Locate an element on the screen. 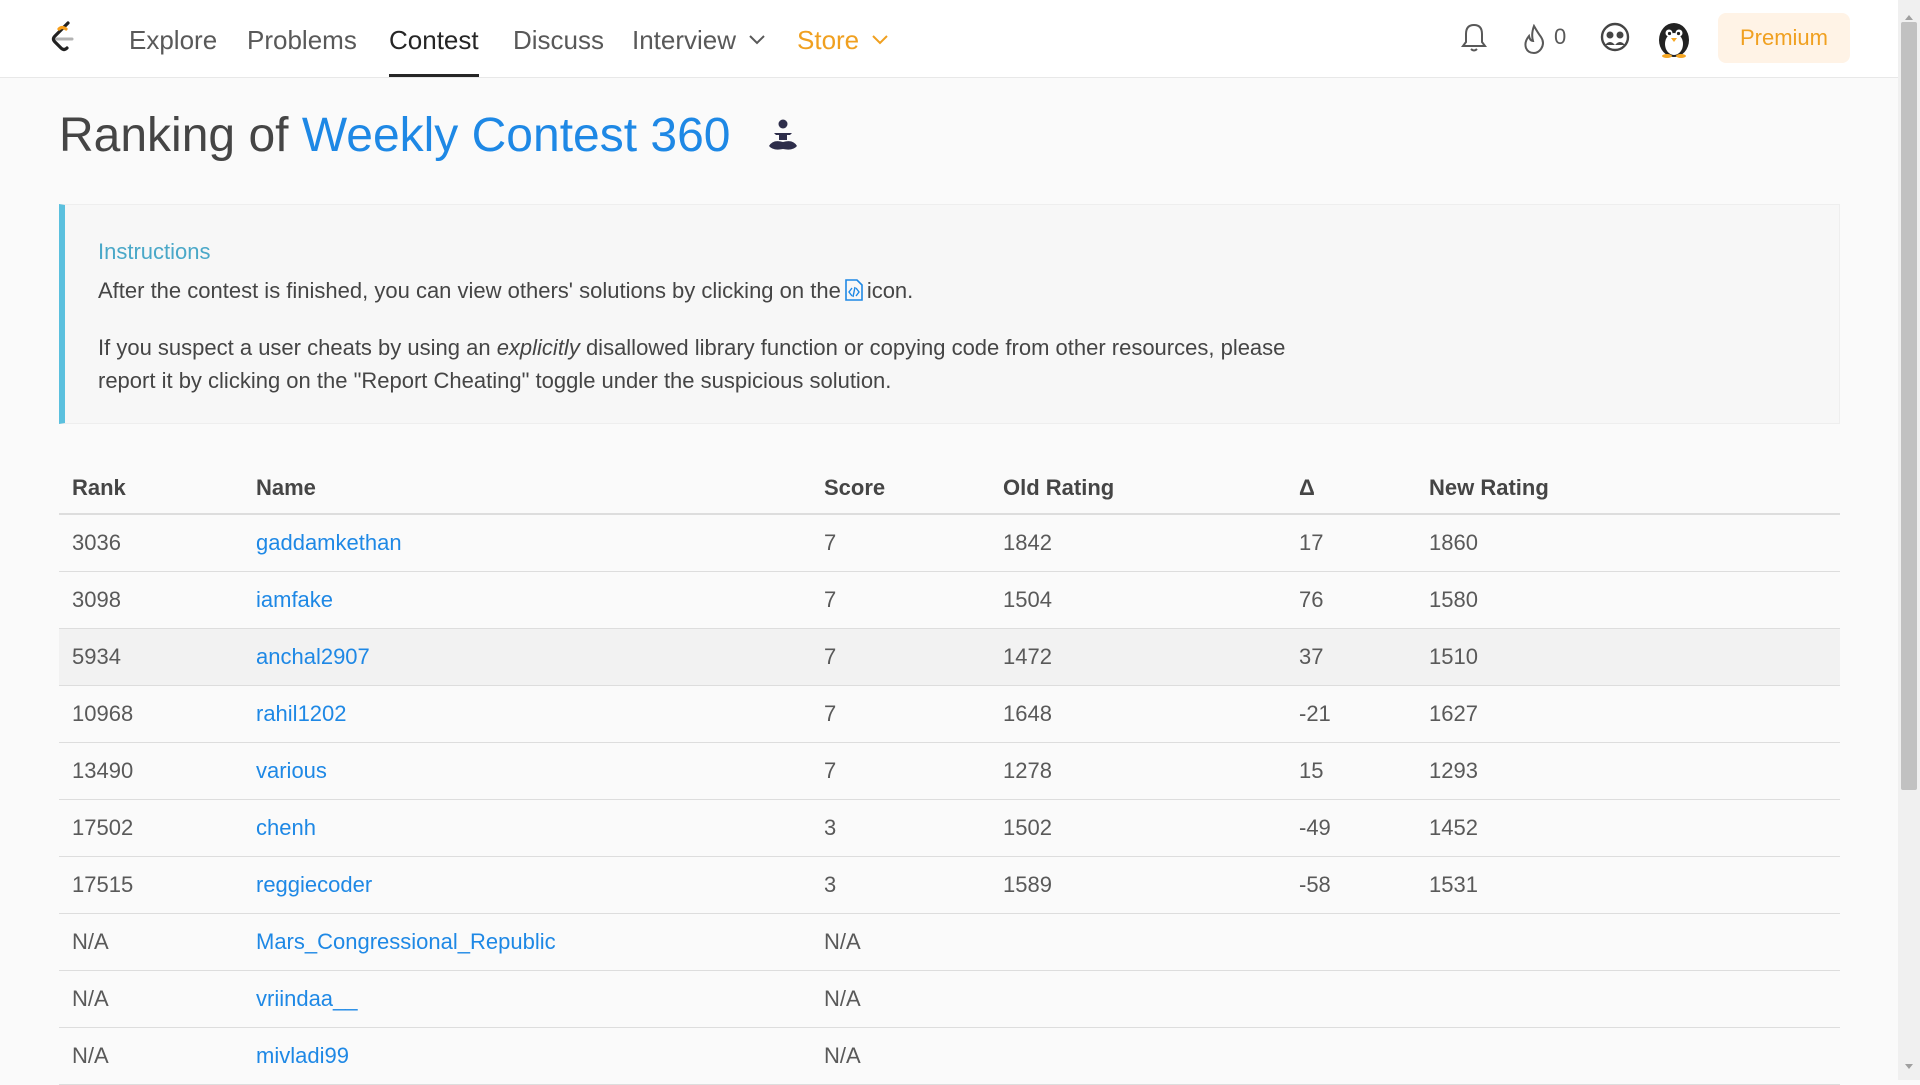 The height and width of the screenshot is (1085, 1920). column-header-name: Name is located at coordinates (527, 488).